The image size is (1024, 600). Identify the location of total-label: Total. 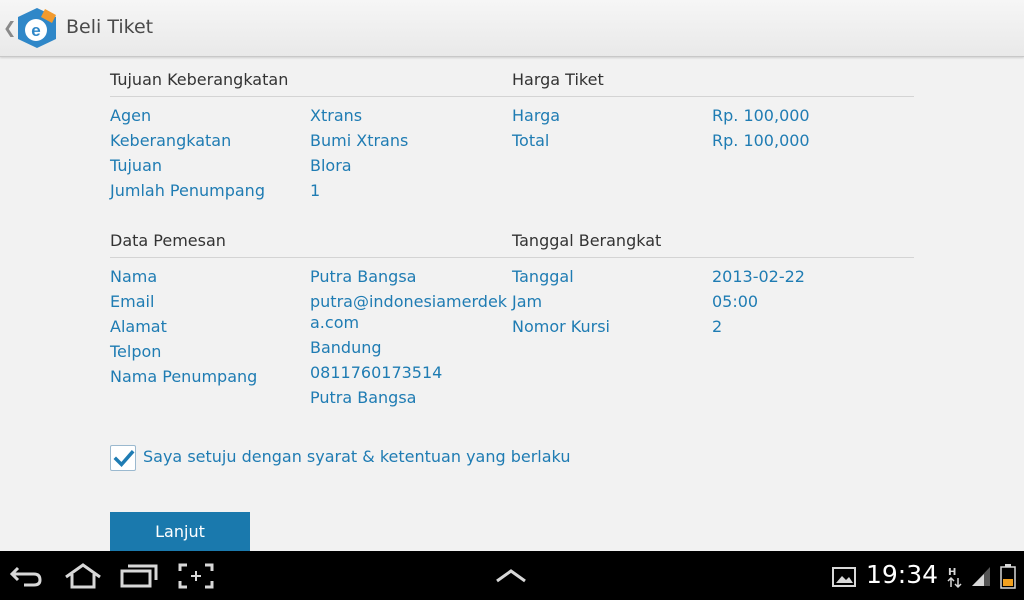
(531, 140).